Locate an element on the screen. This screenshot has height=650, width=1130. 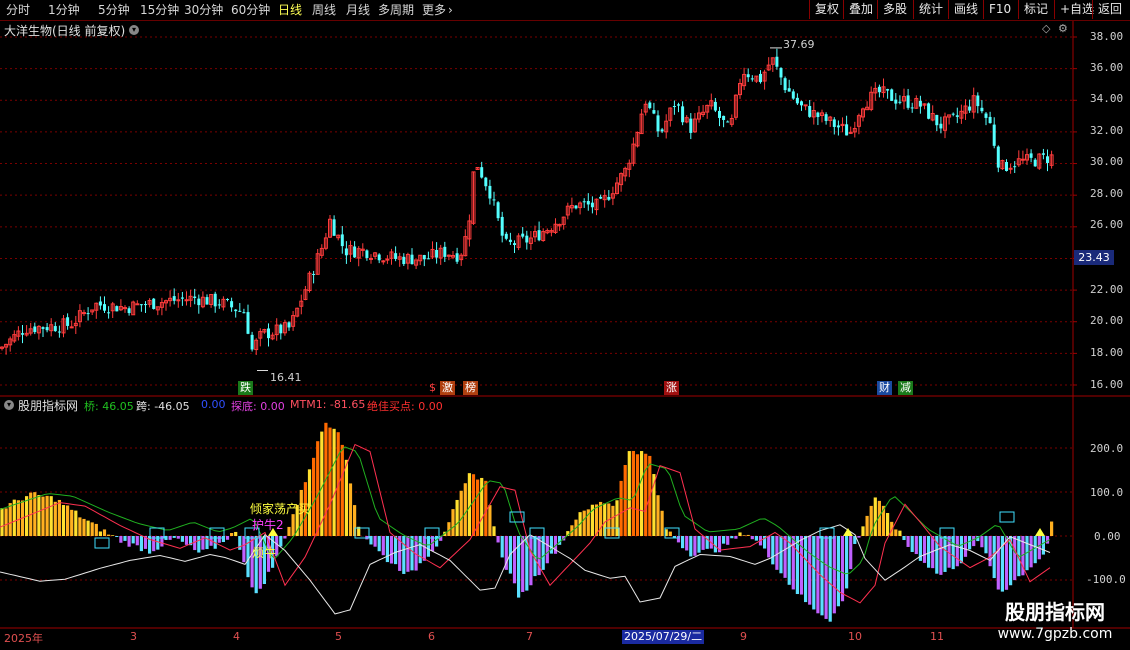
price-tick: 18.00 is located at coordinates (1107, 352).